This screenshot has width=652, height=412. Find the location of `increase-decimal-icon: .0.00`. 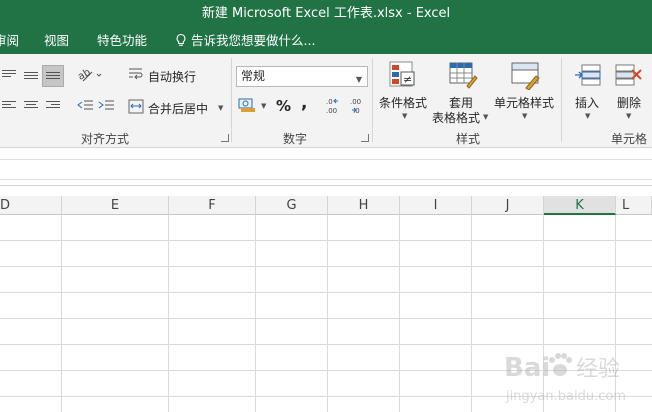

increase-decimal-icon: .0.00 is located at coordinates (334, 106).